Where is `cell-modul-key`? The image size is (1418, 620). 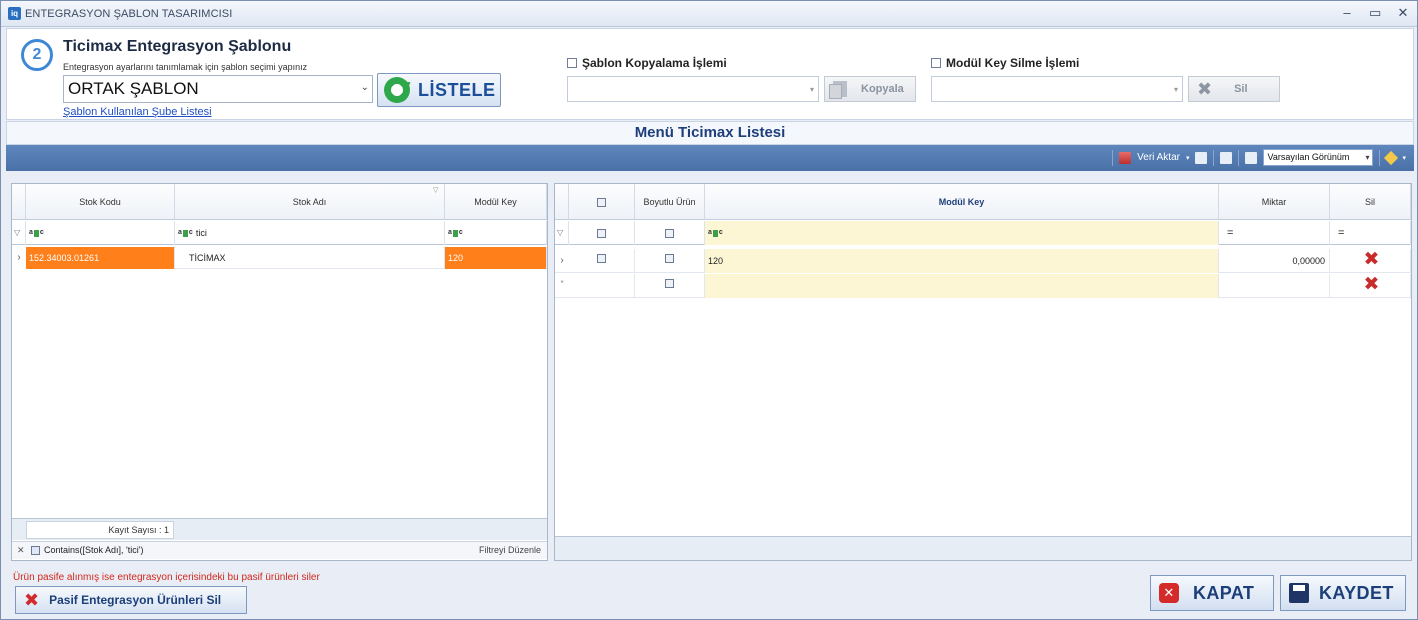 cell-modul-key is located at coordinates (962, 286).